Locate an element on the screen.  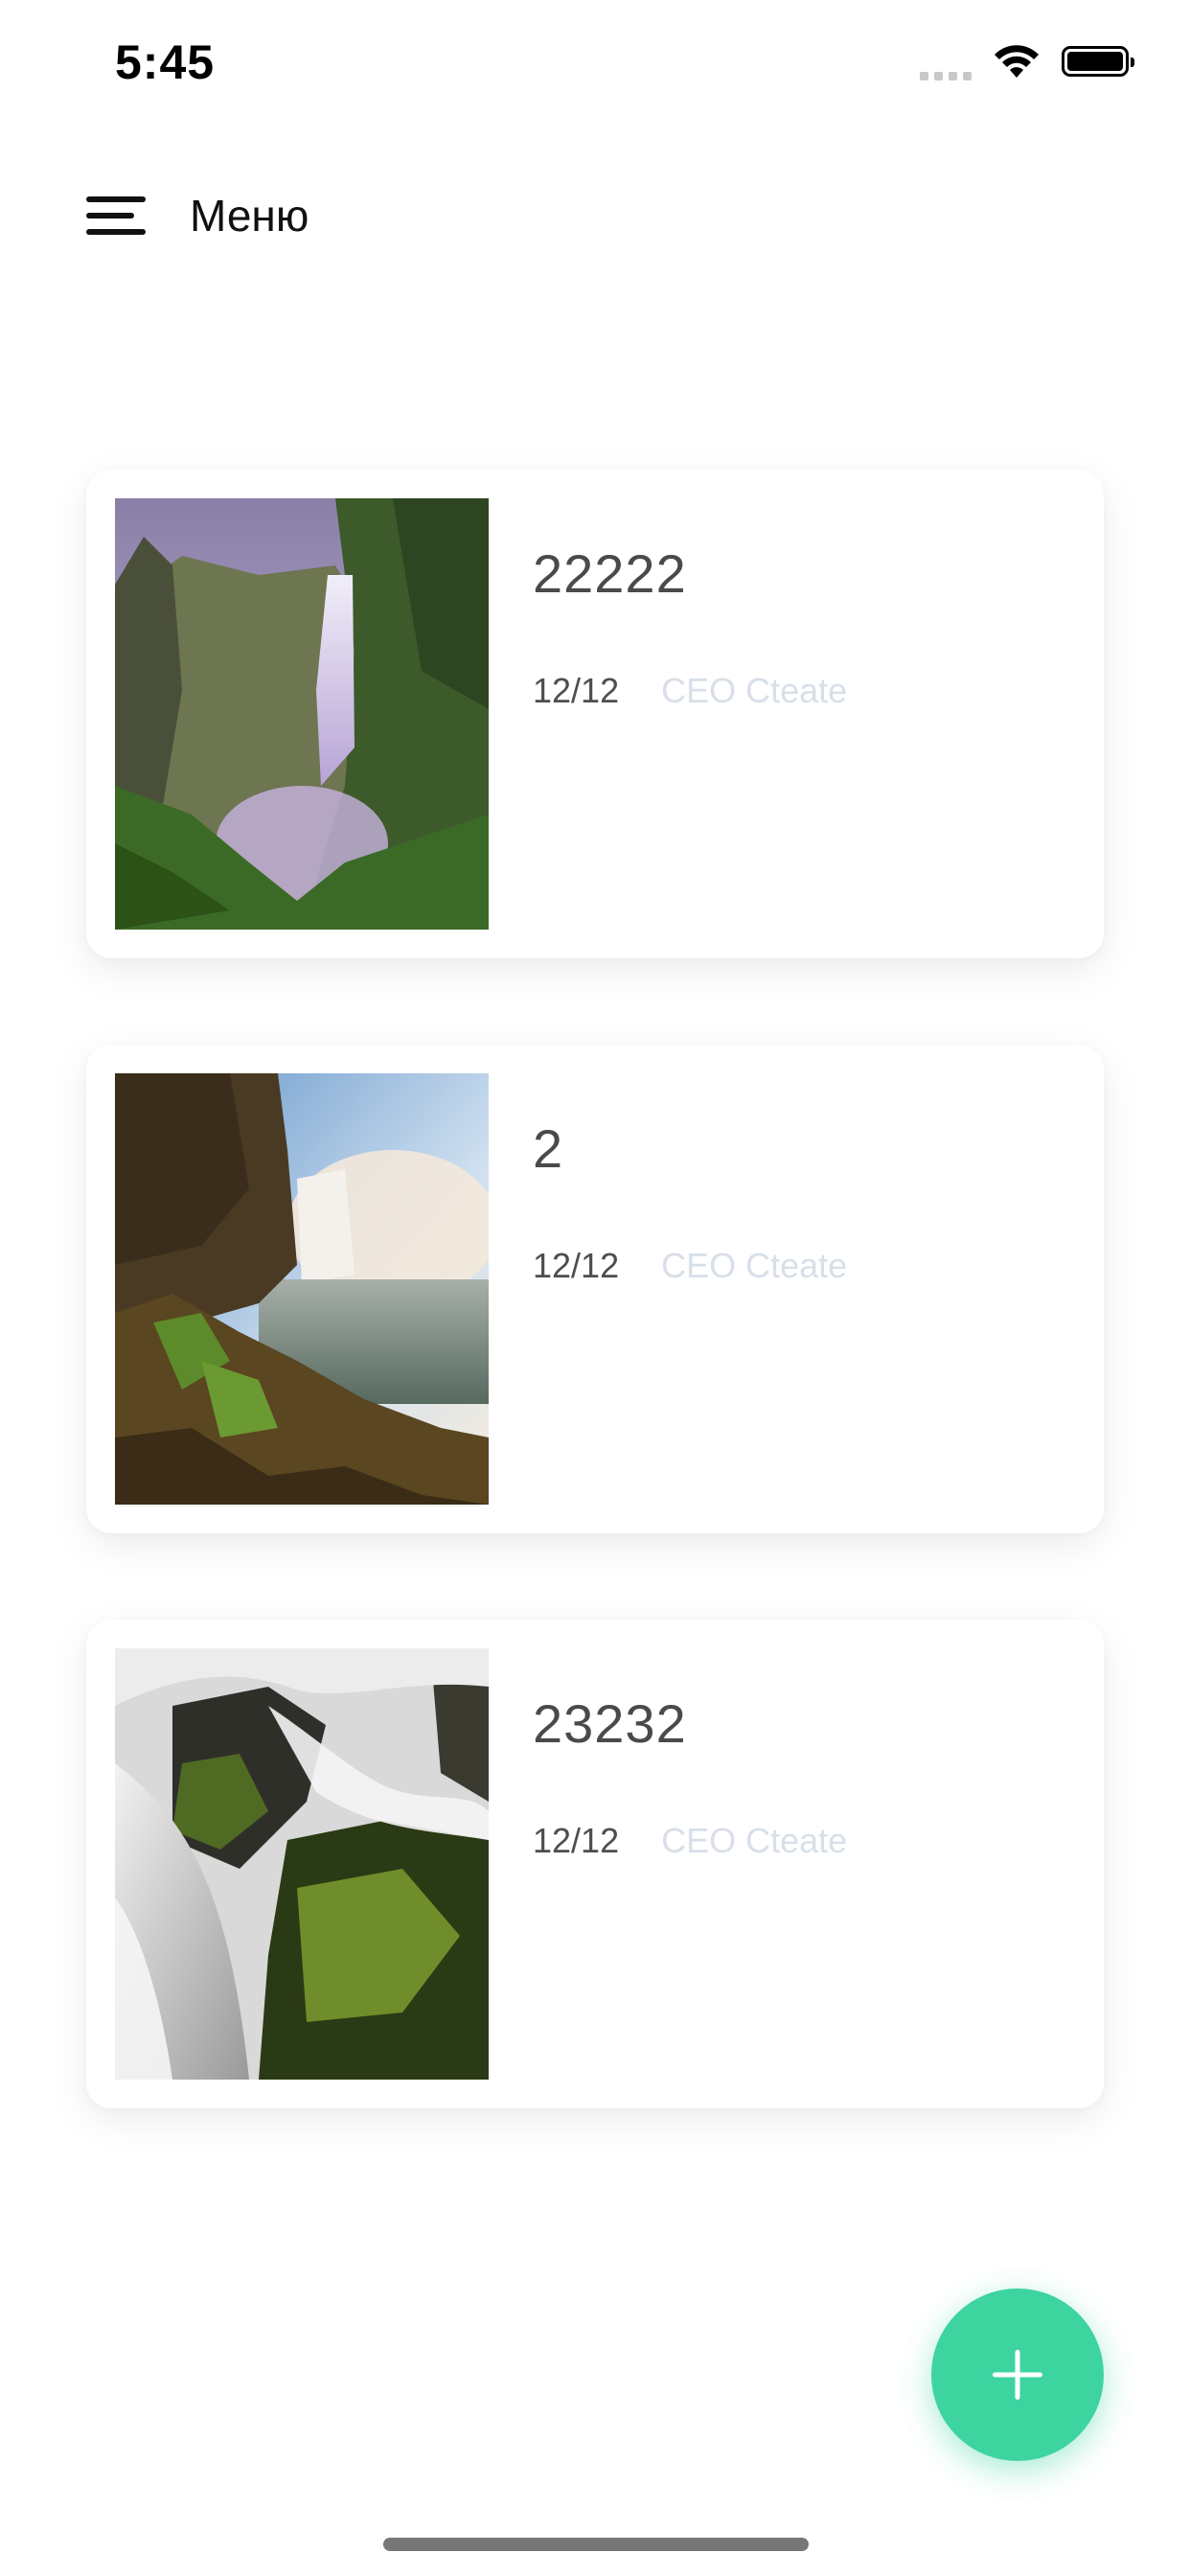
battery-icon is located at coordinates (1098, 62).